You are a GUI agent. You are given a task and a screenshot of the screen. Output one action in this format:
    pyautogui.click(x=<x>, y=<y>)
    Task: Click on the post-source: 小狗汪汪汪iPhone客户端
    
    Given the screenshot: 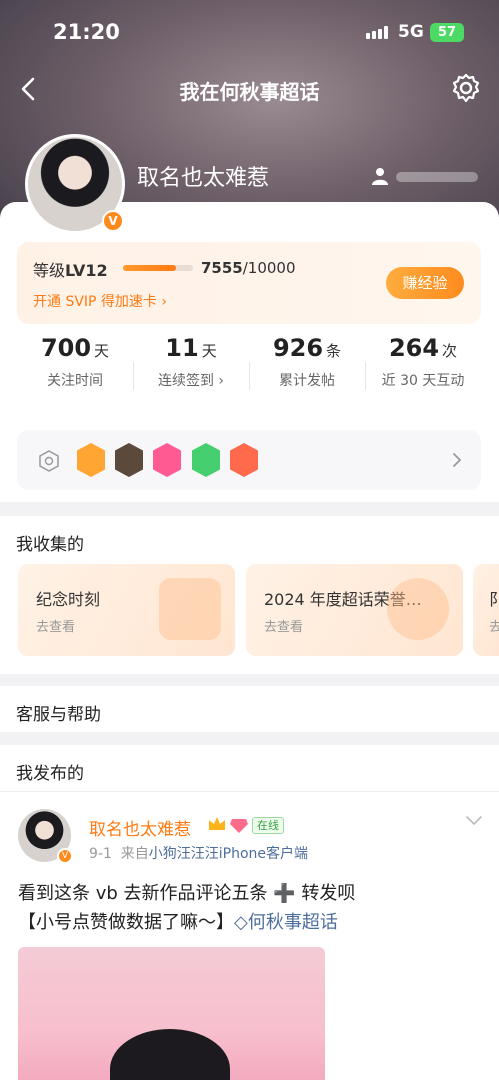 What is the action you would take?
    pyautogui.click(x=228, y=854)
    